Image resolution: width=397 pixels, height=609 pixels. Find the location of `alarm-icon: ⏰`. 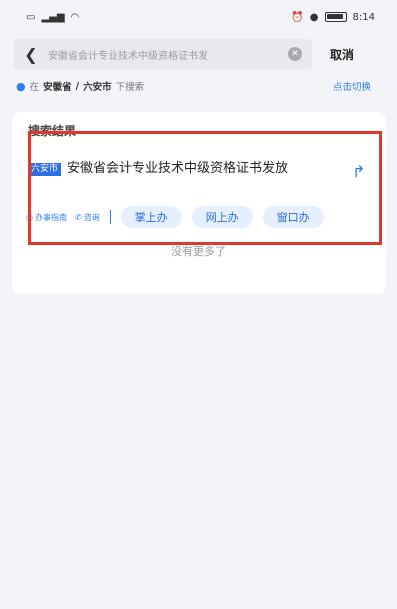

alarm-icon: ⏰ is located at coordinates (297, 17).